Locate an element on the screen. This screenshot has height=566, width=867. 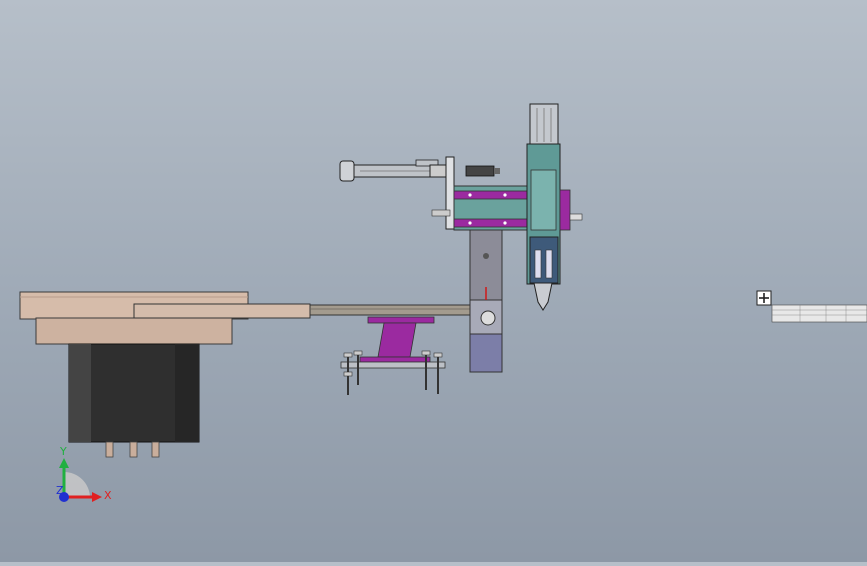
post-foot is located at coordinates (486, 353).